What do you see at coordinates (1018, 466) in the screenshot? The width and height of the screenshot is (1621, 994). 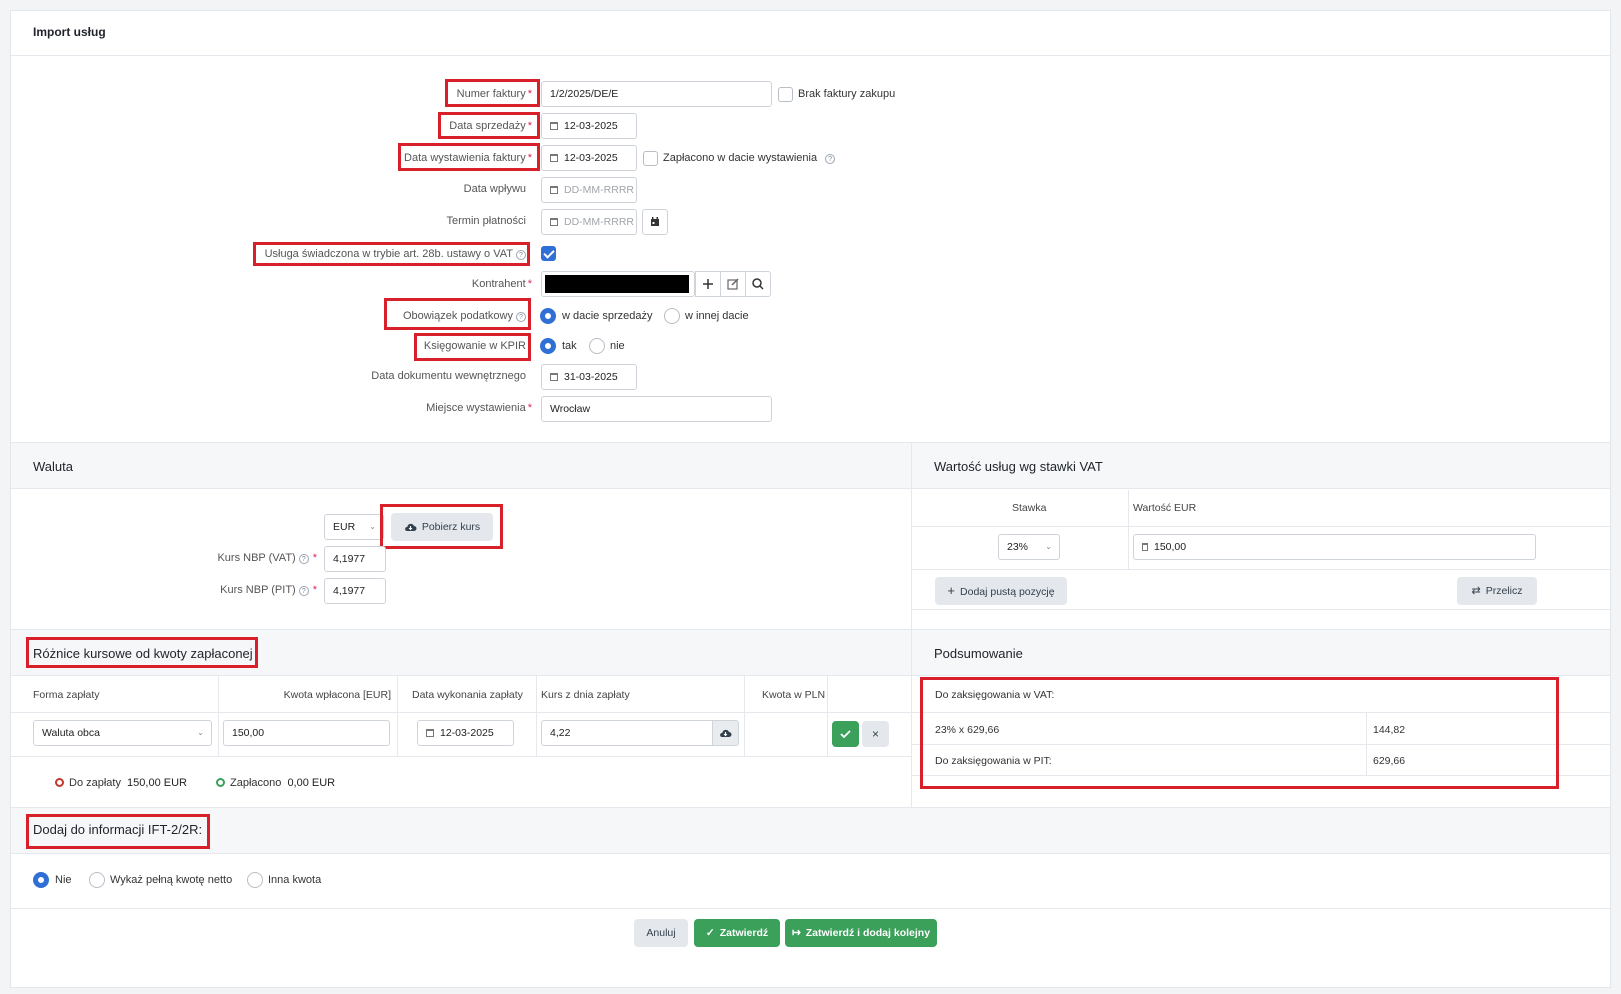 I see `vat-values-section-title: Wartość usług wg stawki VAT` at bounding box center [1018, 466].